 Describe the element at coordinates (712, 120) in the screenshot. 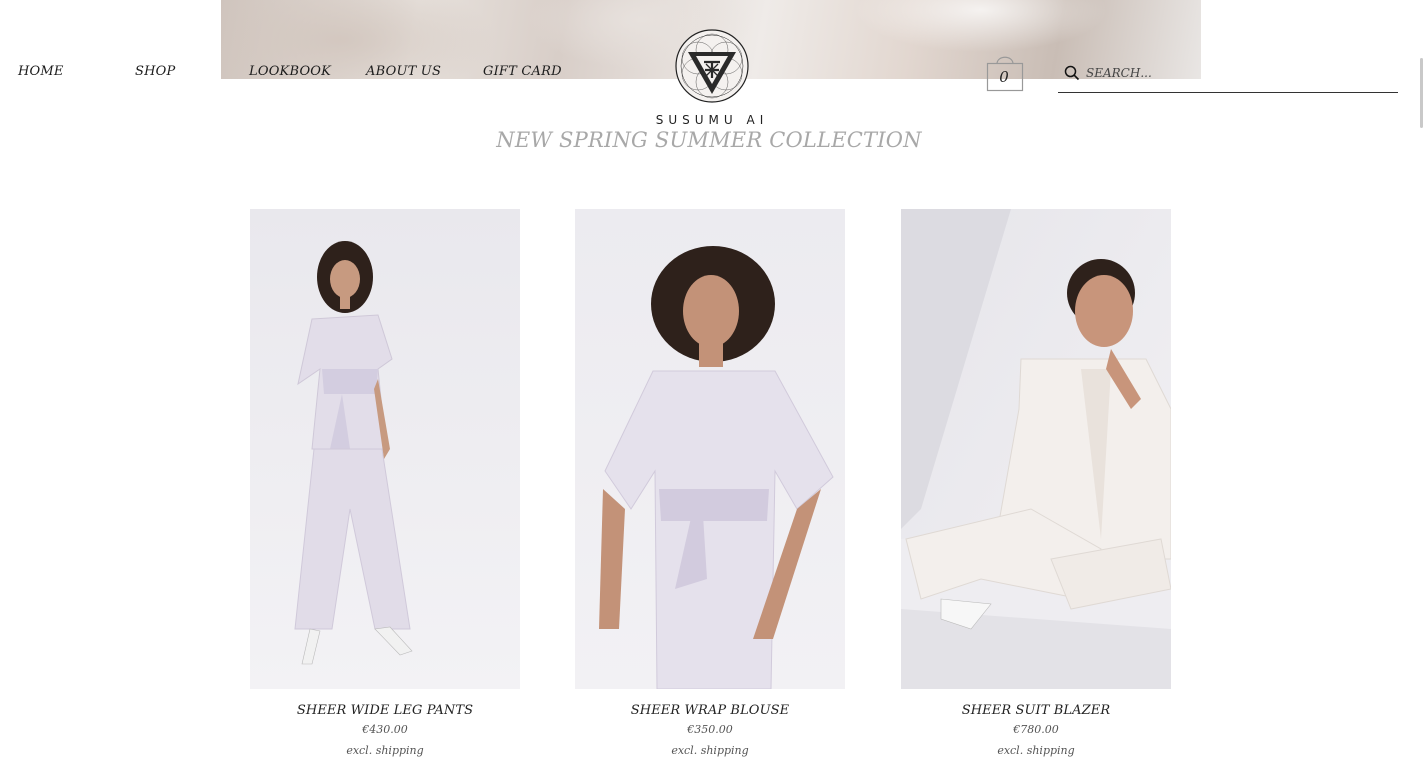

I see `brand-name: SUSUMU AI` at that location.